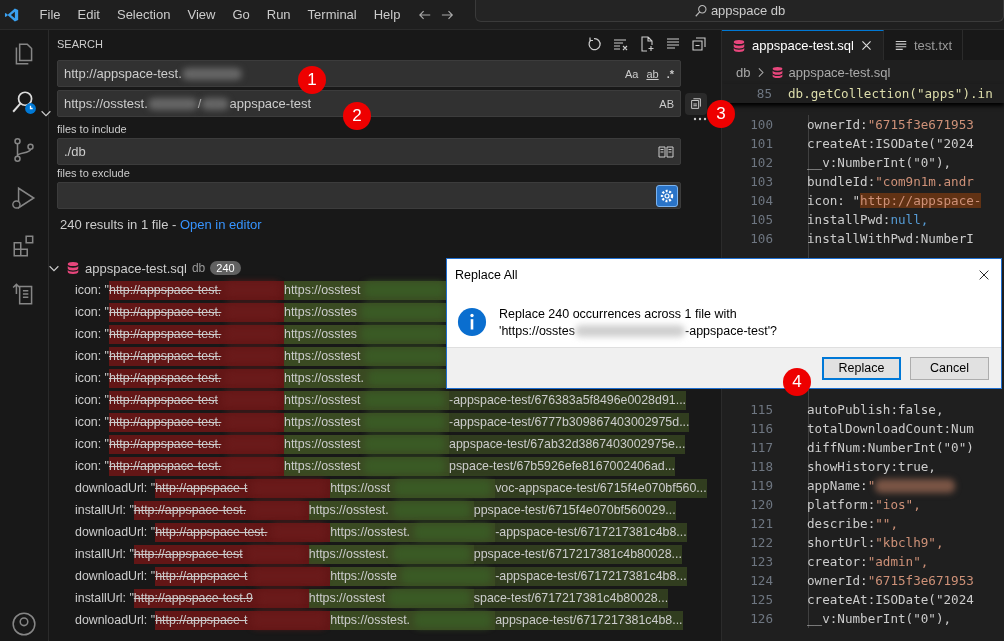 The width and height of the screenshot is (1004, 641). What do you see at coordinates (80, 44) in the screenshot?
I see `panel-title: SEARCH` at bounding box center [80, 44].